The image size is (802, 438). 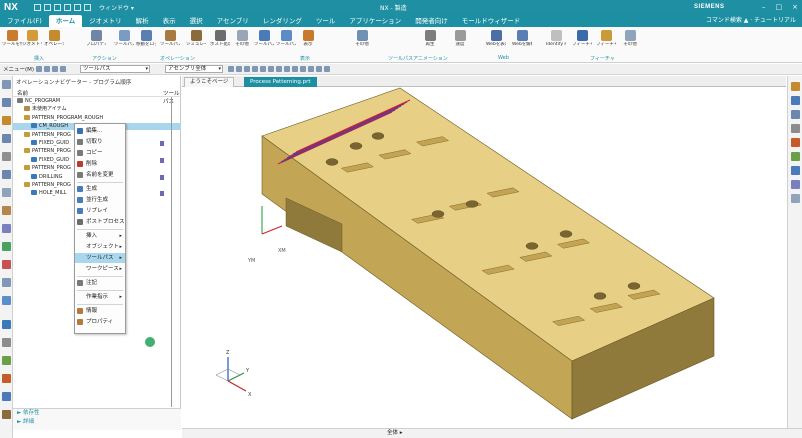 I want to click on ribbon-button-5: 移動をロック, so click(x=146, y=38).